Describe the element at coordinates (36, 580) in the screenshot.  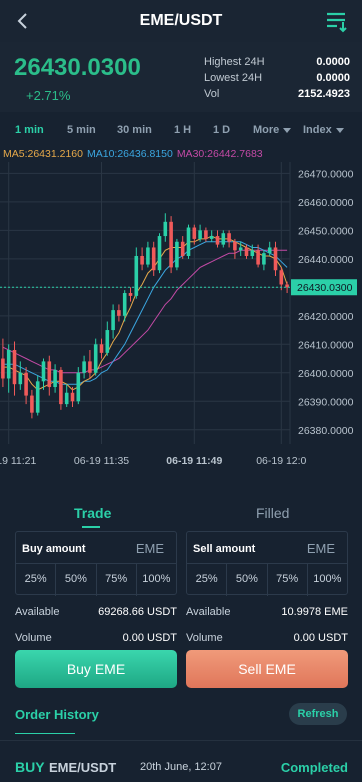
I see `buy-percent-25-button: 25%` at that location.